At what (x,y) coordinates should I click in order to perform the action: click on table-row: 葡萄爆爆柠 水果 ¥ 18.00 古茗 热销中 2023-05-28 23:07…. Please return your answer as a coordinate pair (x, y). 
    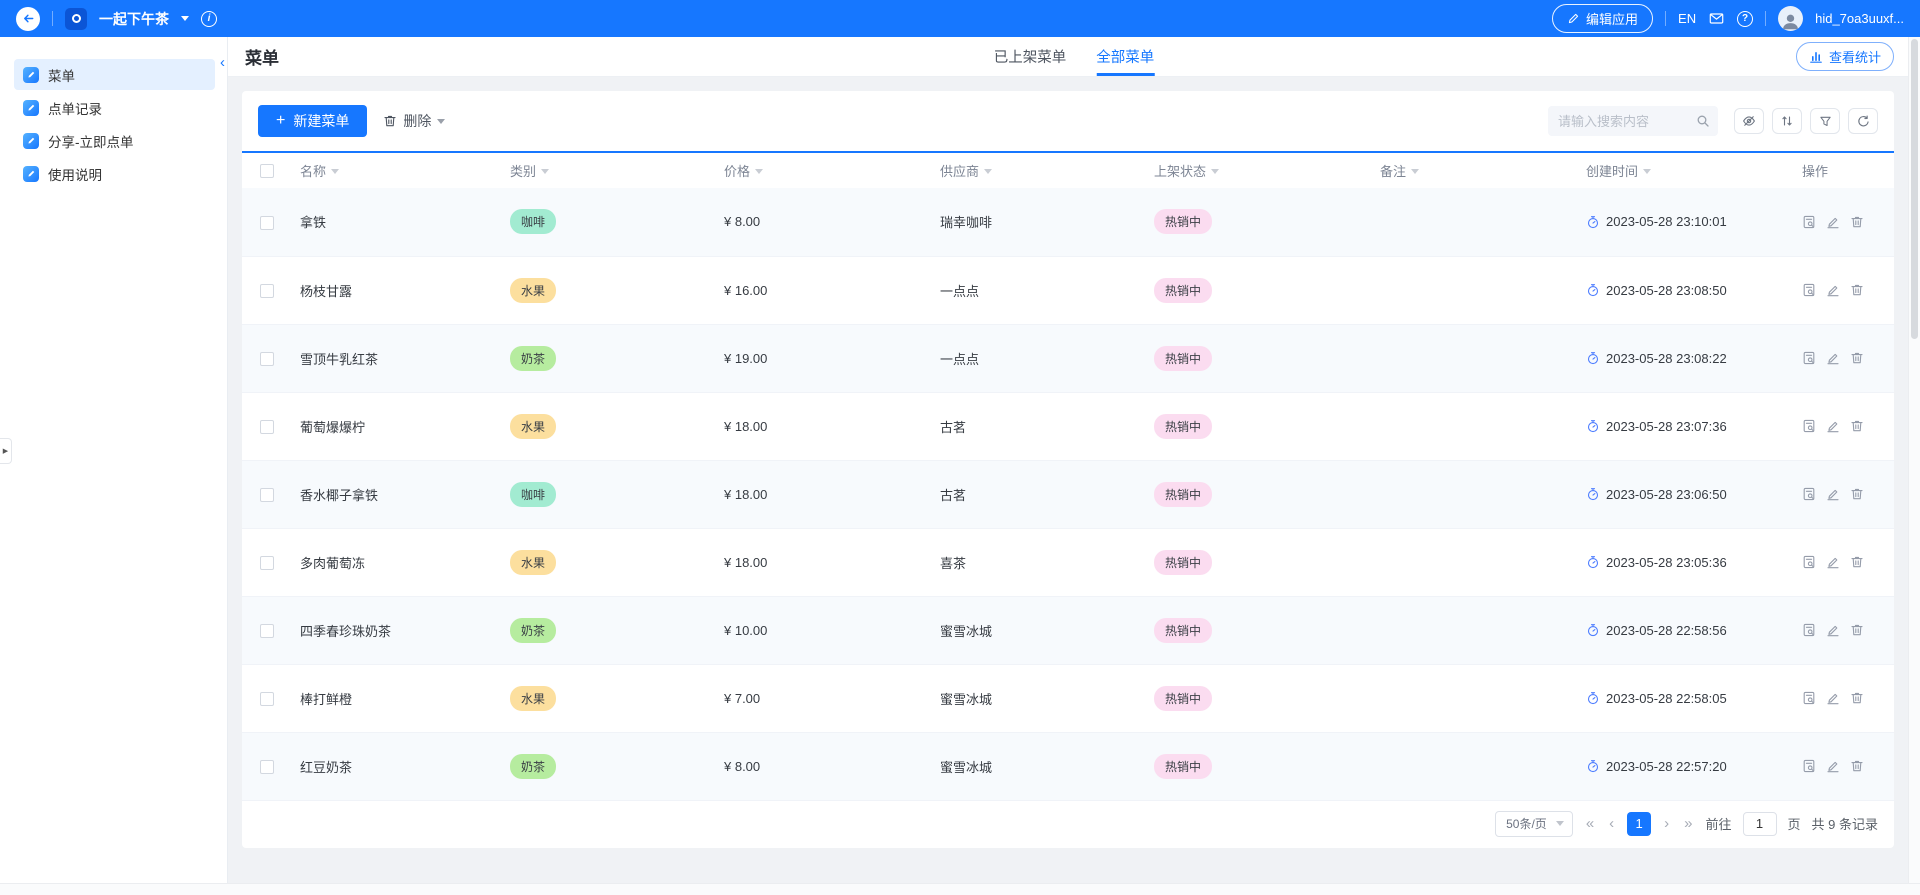
    Looking at the image, I should click on (1068, 426).